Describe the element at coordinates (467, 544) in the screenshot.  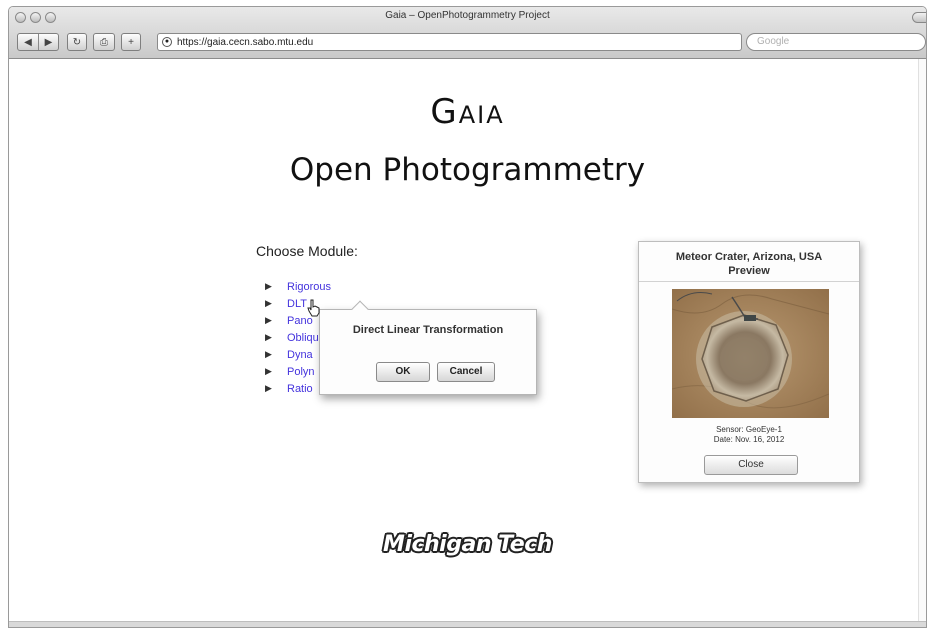
I see `michigan-tech-logo: Michigan Tech` at that location.